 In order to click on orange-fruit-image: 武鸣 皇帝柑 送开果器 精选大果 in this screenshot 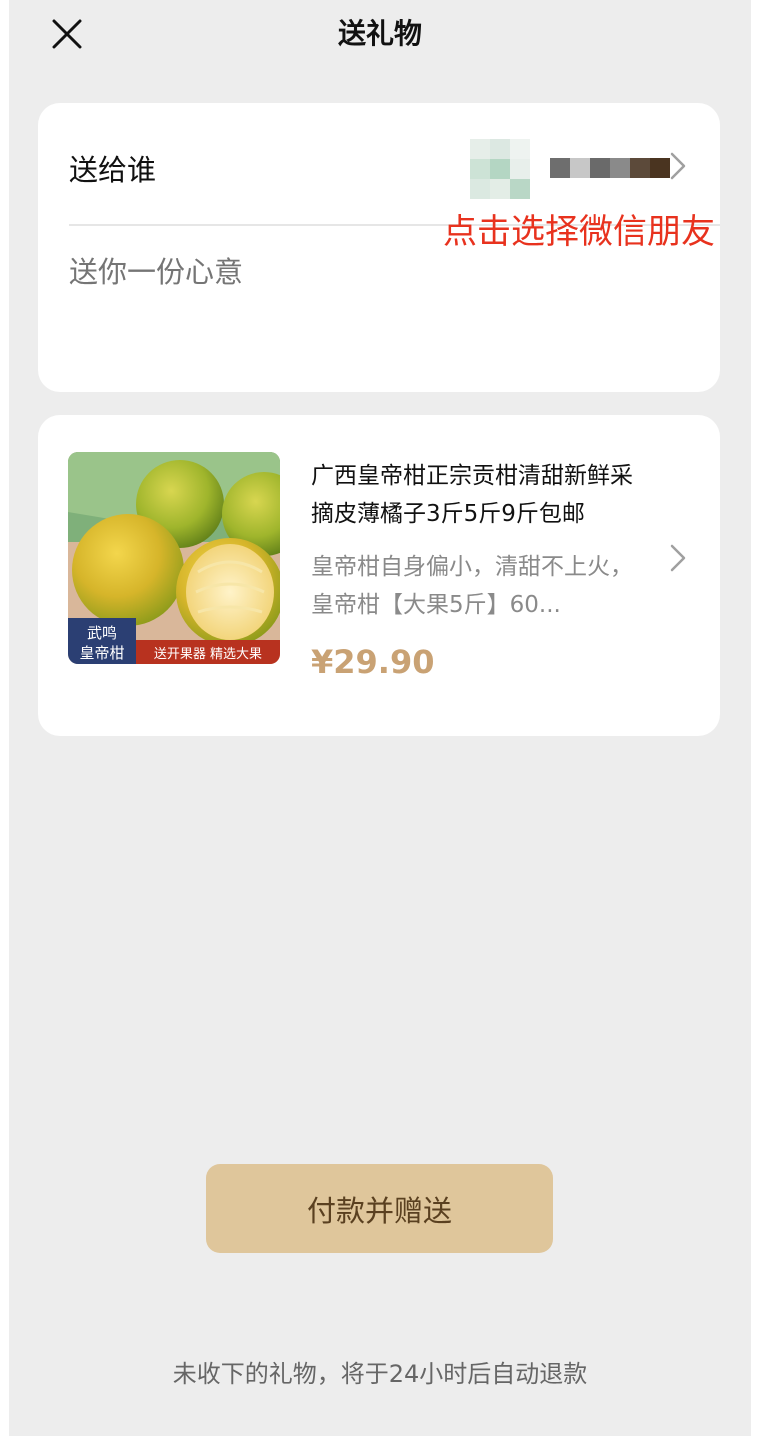, I will do `click(174, 558)`.